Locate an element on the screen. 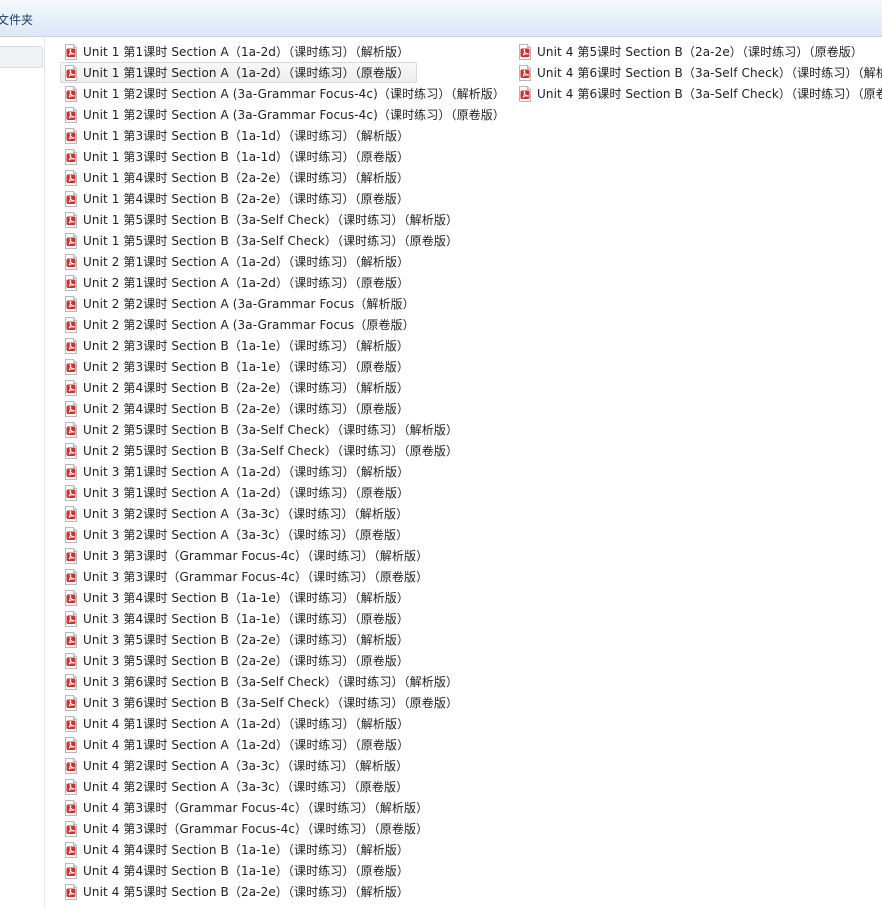 This screenshot has width=882, height=908. file-name: Unit 1 第3课时 Section B（1a-1d）（课时练习）（解析版） is located at coordinates (246, 136).